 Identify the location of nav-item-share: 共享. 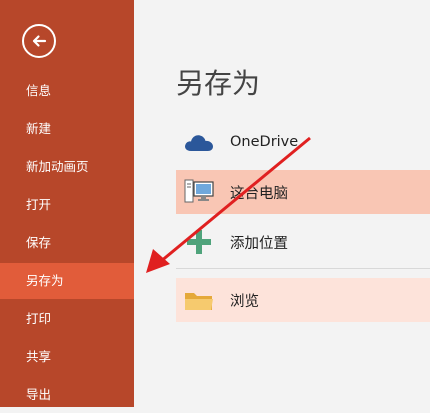
(67, 357).